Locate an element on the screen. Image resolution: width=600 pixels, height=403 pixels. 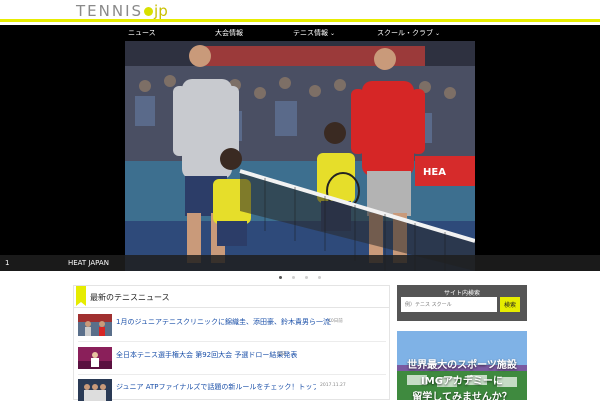
svg-text: HEA is located at coordinates (434, 172).